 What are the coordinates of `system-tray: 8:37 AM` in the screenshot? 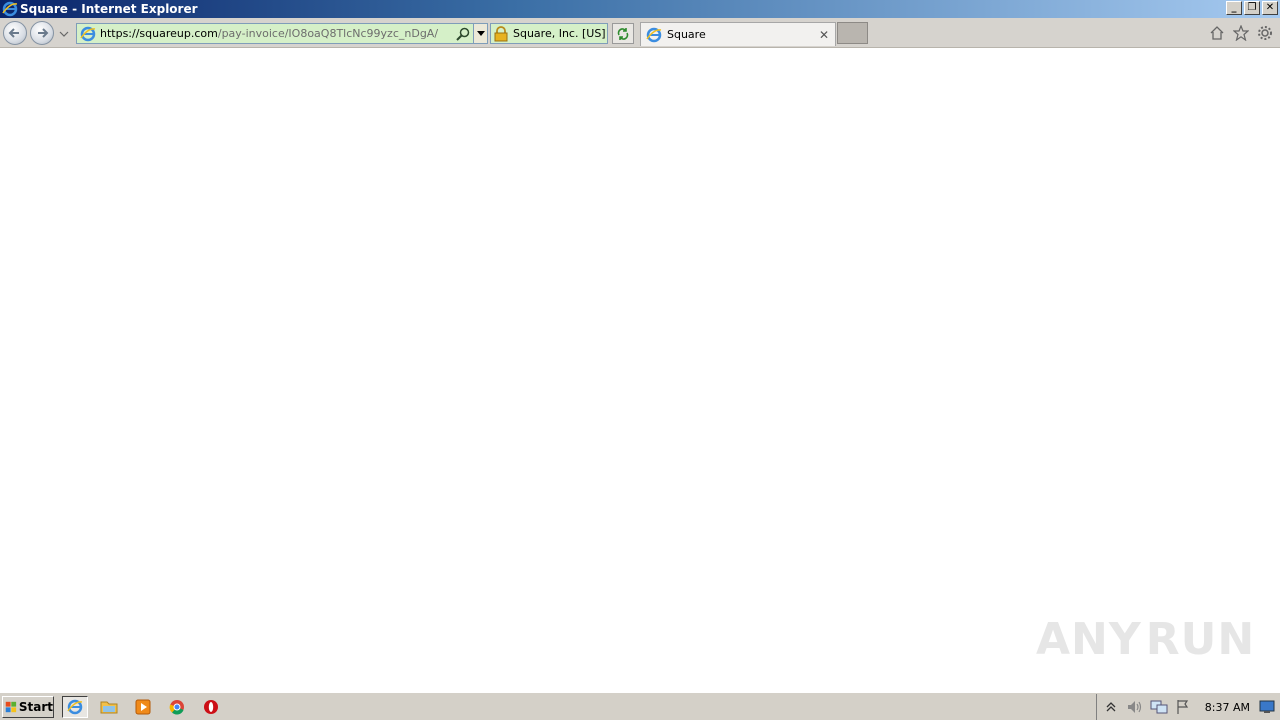 It's located at (1187, 707).